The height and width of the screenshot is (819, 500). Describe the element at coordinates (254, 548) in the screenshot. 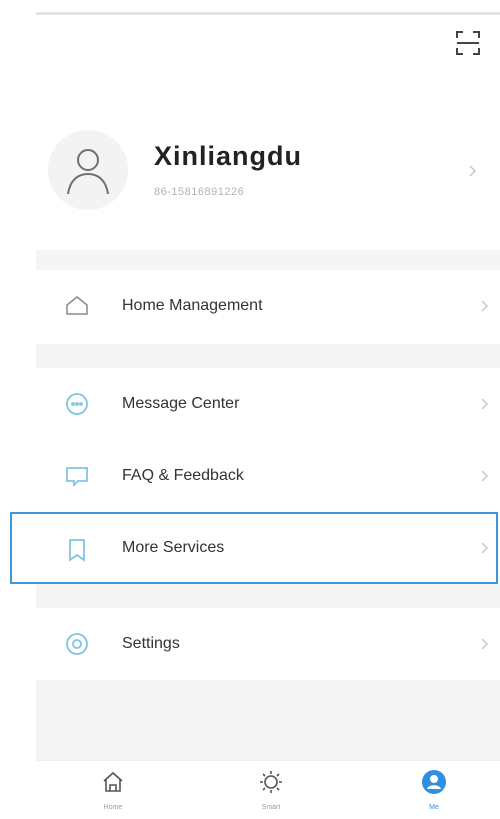

I see `menu-item-more-services: More Services` at that location.